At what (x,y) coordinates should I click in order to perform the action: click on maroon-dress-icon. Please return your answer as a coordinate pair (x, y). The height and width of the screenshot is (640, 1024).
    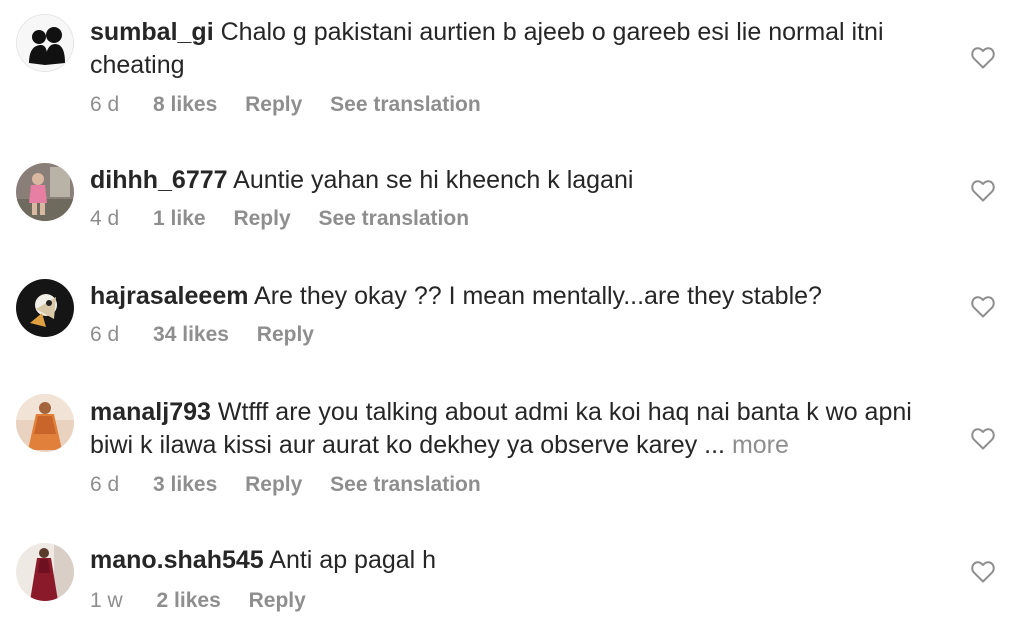
    Looking at the image, I should click on (45, 572).